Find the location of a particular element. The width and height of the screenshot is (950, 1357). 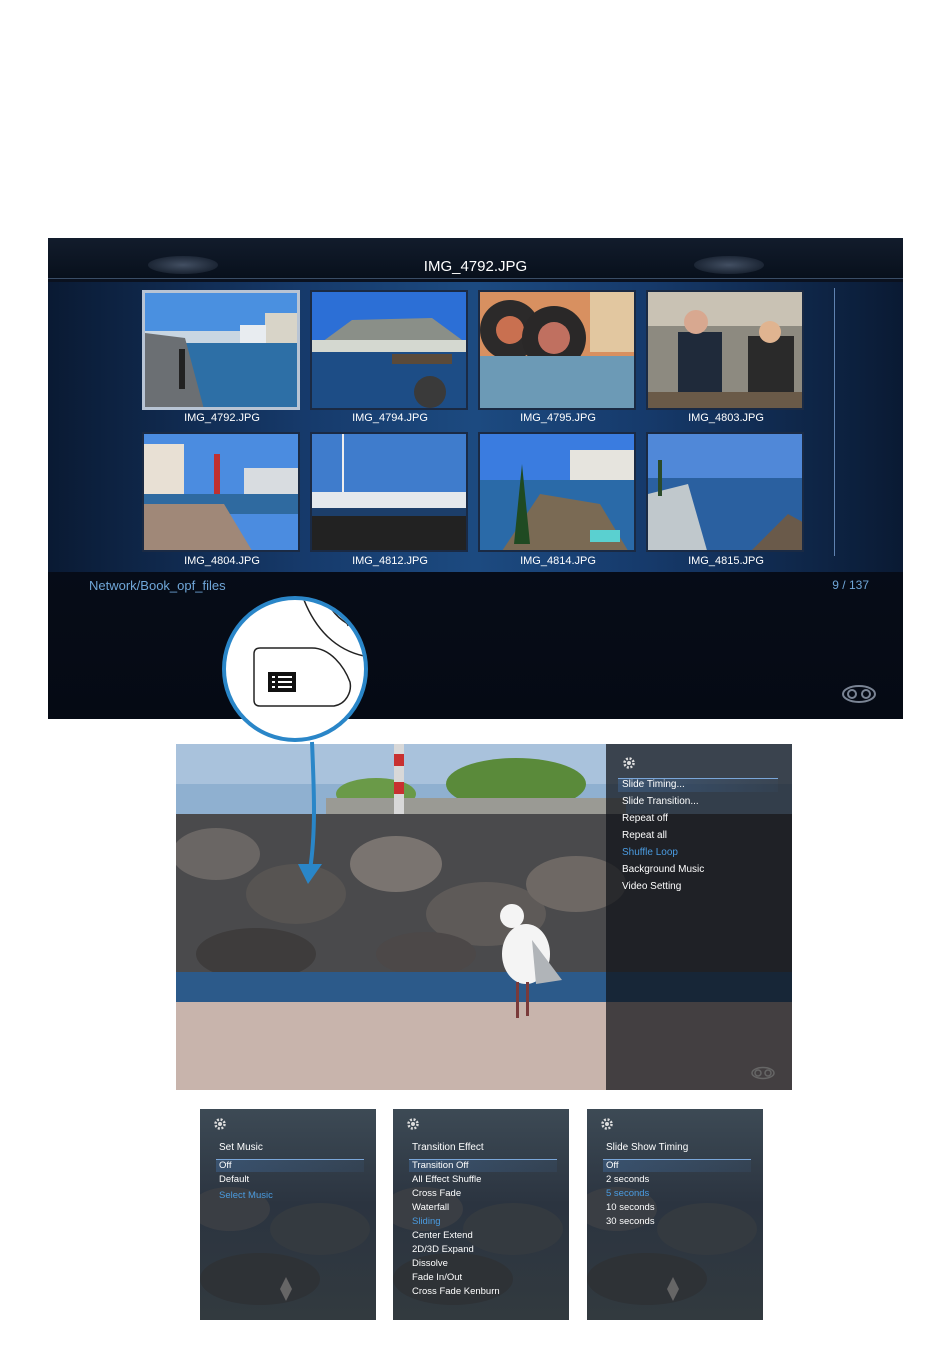

remote-button-callout is located at coordinates (295, 669).